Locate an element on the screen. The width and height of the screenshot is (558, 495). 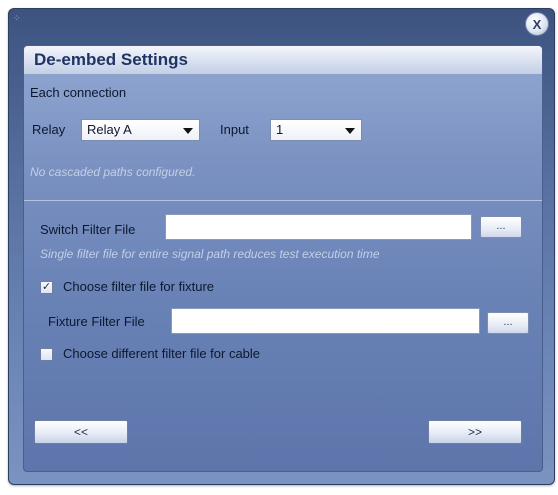
back-button: << is located at coordinates (81, 432).